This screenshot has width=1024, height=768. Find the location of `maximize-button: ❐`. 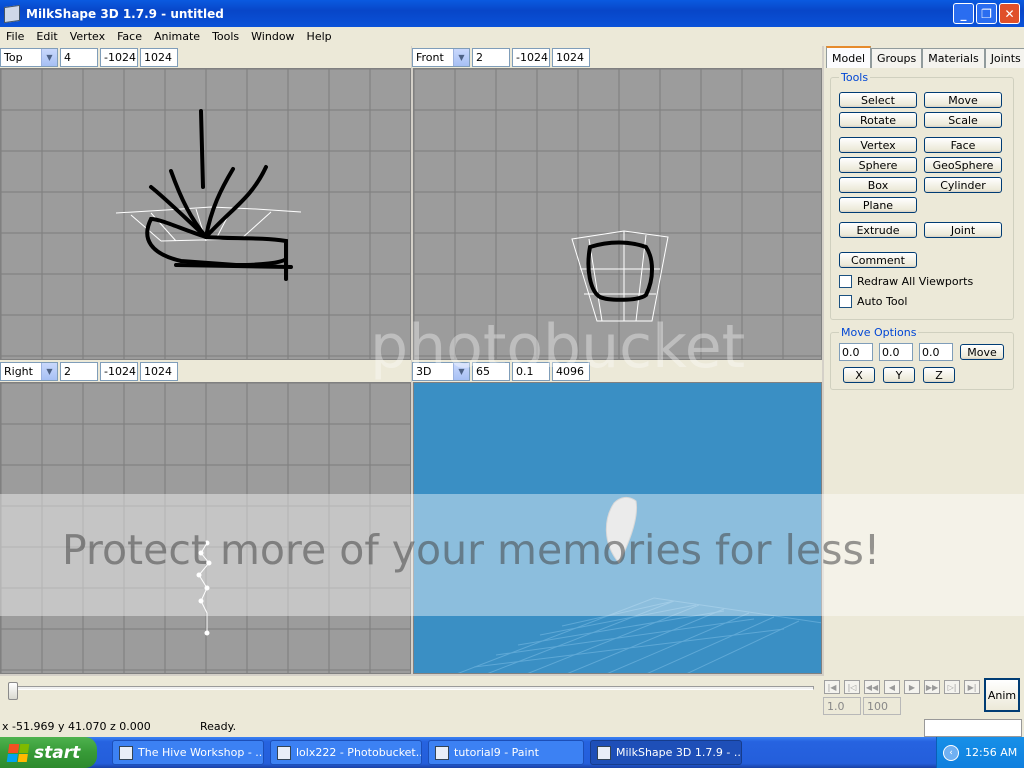

maximize-button: ❐ is located at coordinates (986, 13).